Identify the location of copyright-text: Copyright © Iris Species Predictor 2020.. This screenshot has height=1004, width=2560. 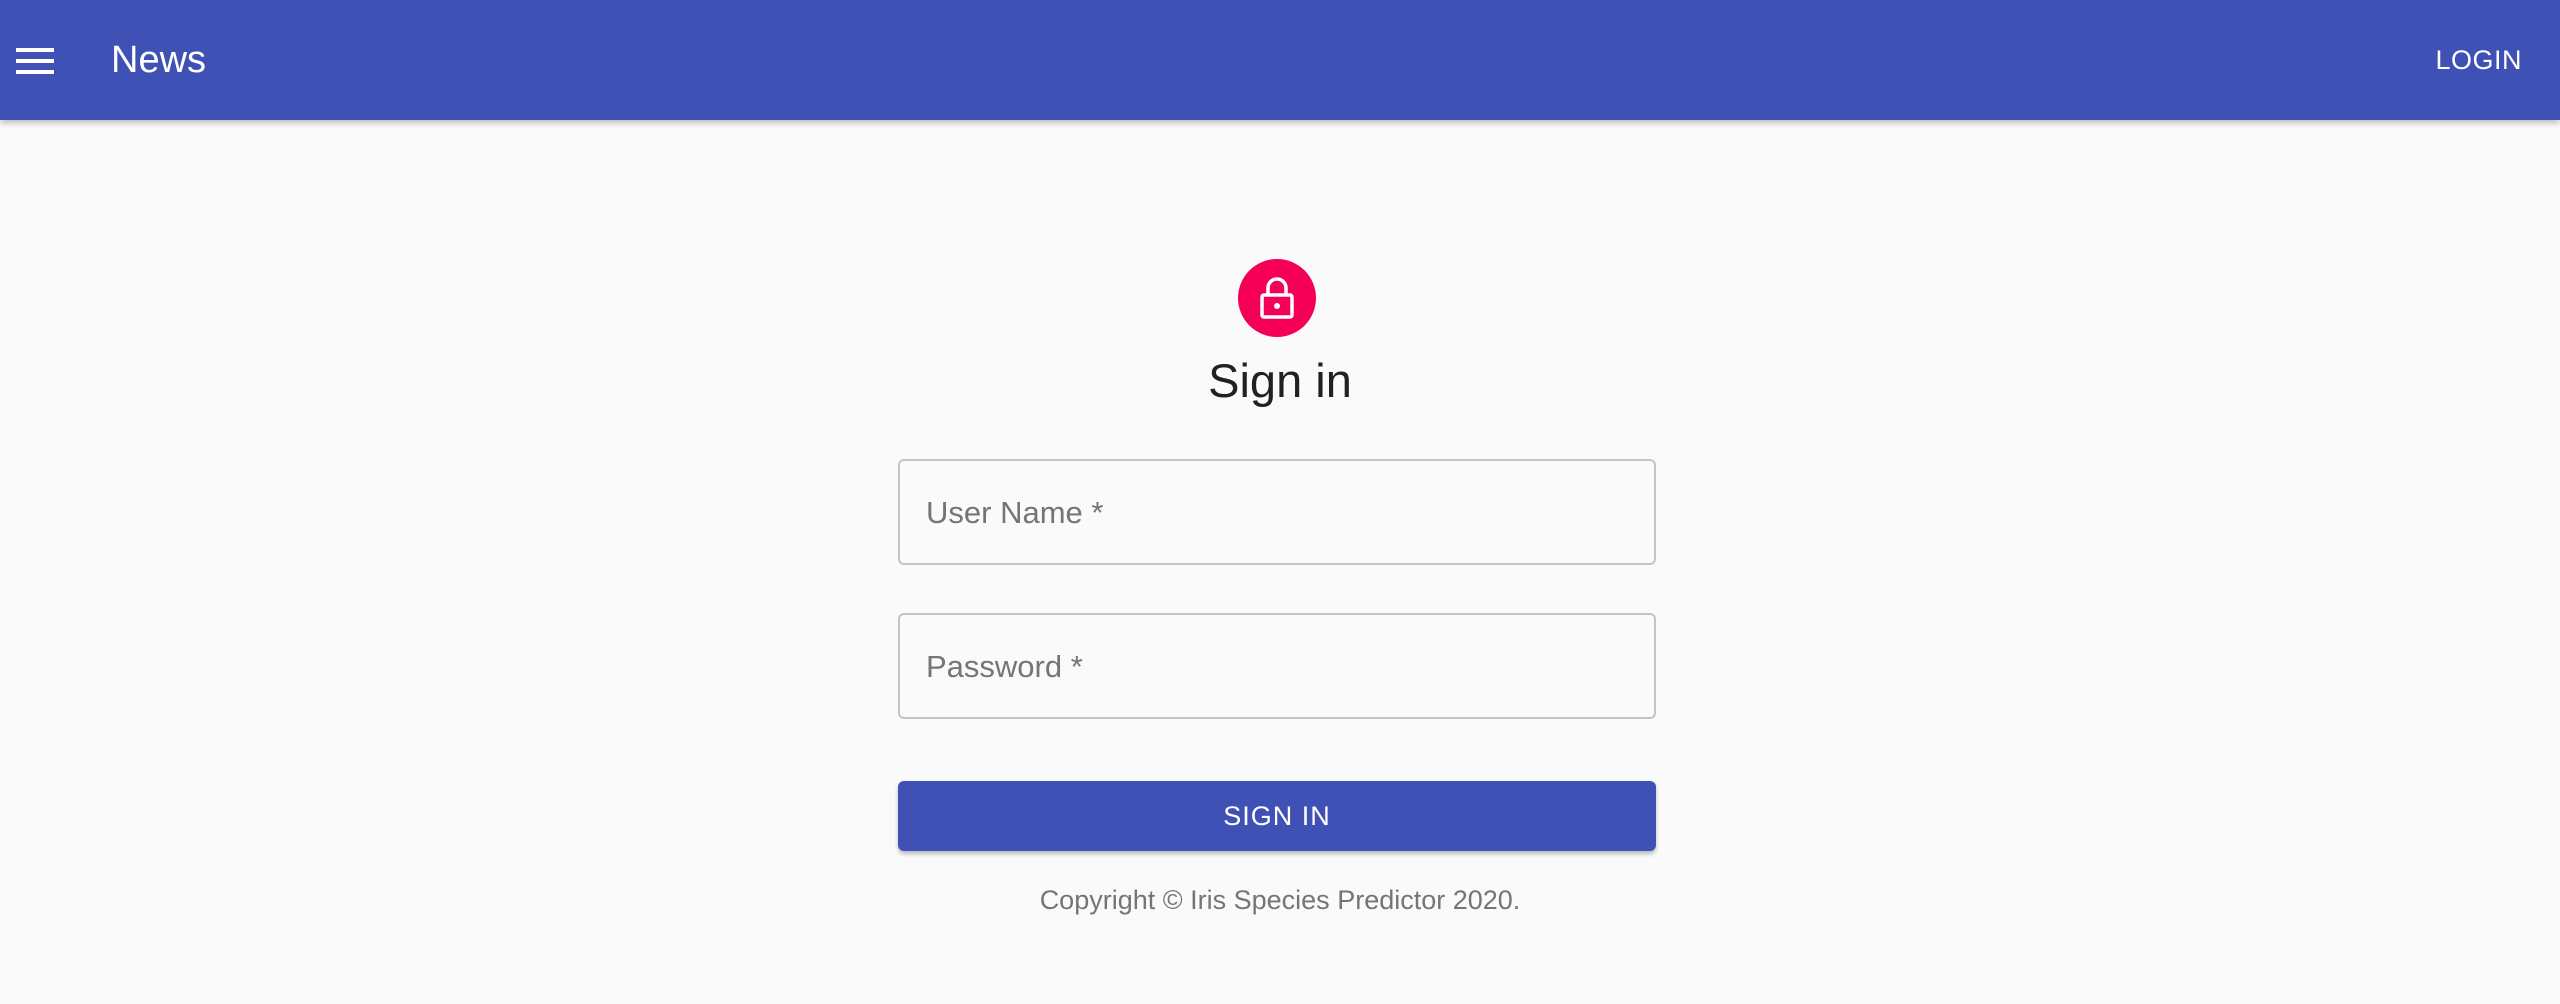
(1280, 900).